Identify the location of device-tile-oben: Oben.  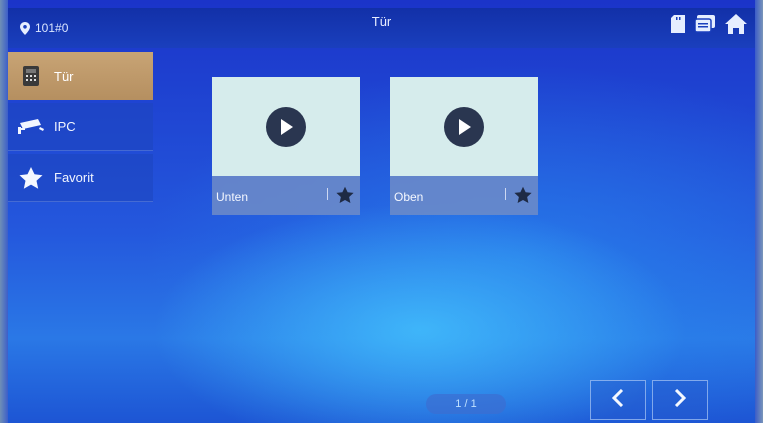
(464, 146).